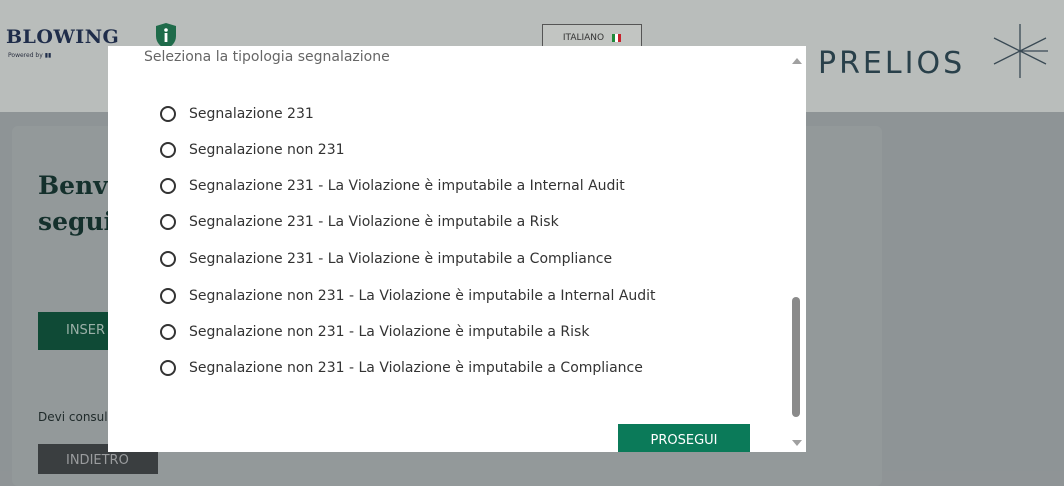 The height and width of the screenshot is (486, 1064). I want to click on option-segnalazione-non-231: Segnalazione non 231, so click(252, 150).